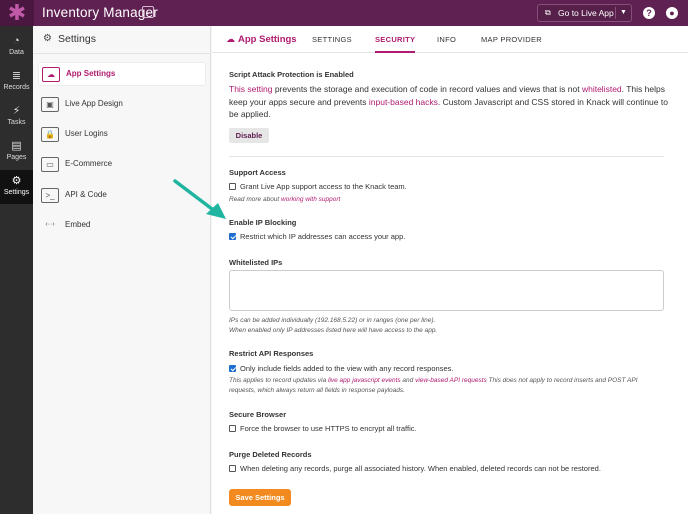 The image size is (688, 514). Describe the element at coordinates (408, 380) in the screenshot. I see `hint-text: and` at that location.